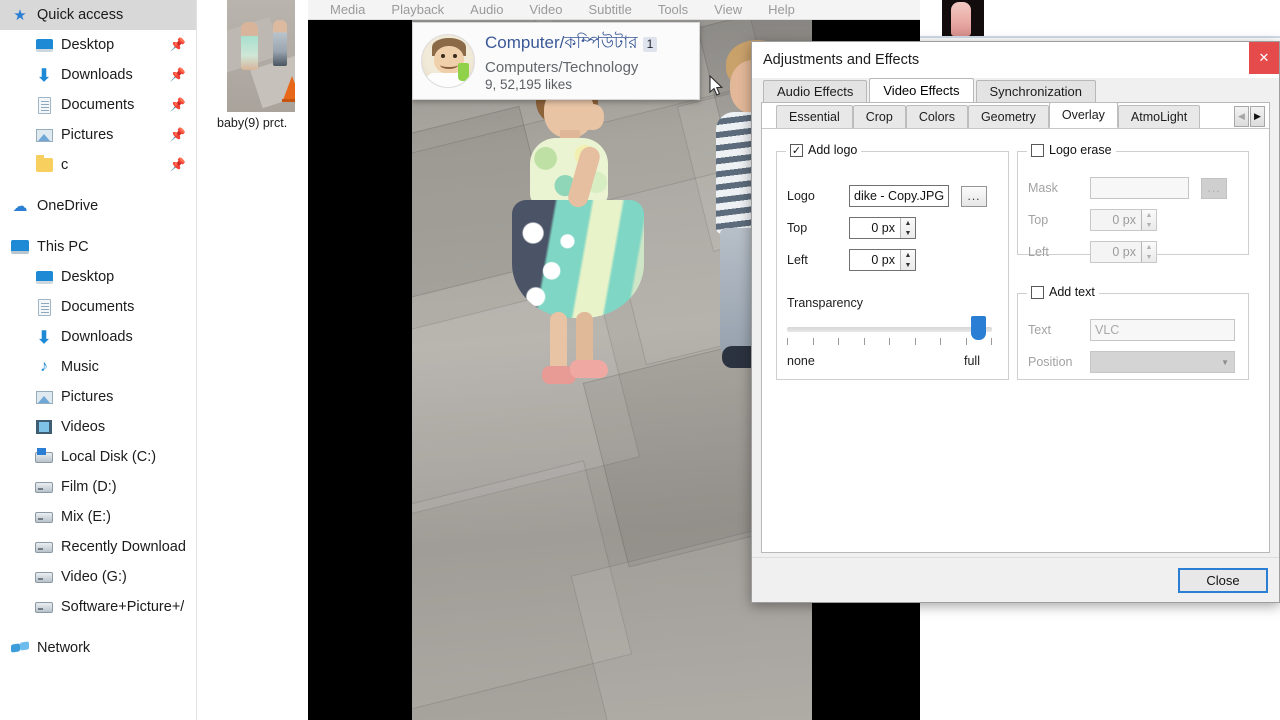 The width and height of the screenshot is (1280, 720). I want to click on page-title: Computer/কম্পিউটার, so click(561, 42).